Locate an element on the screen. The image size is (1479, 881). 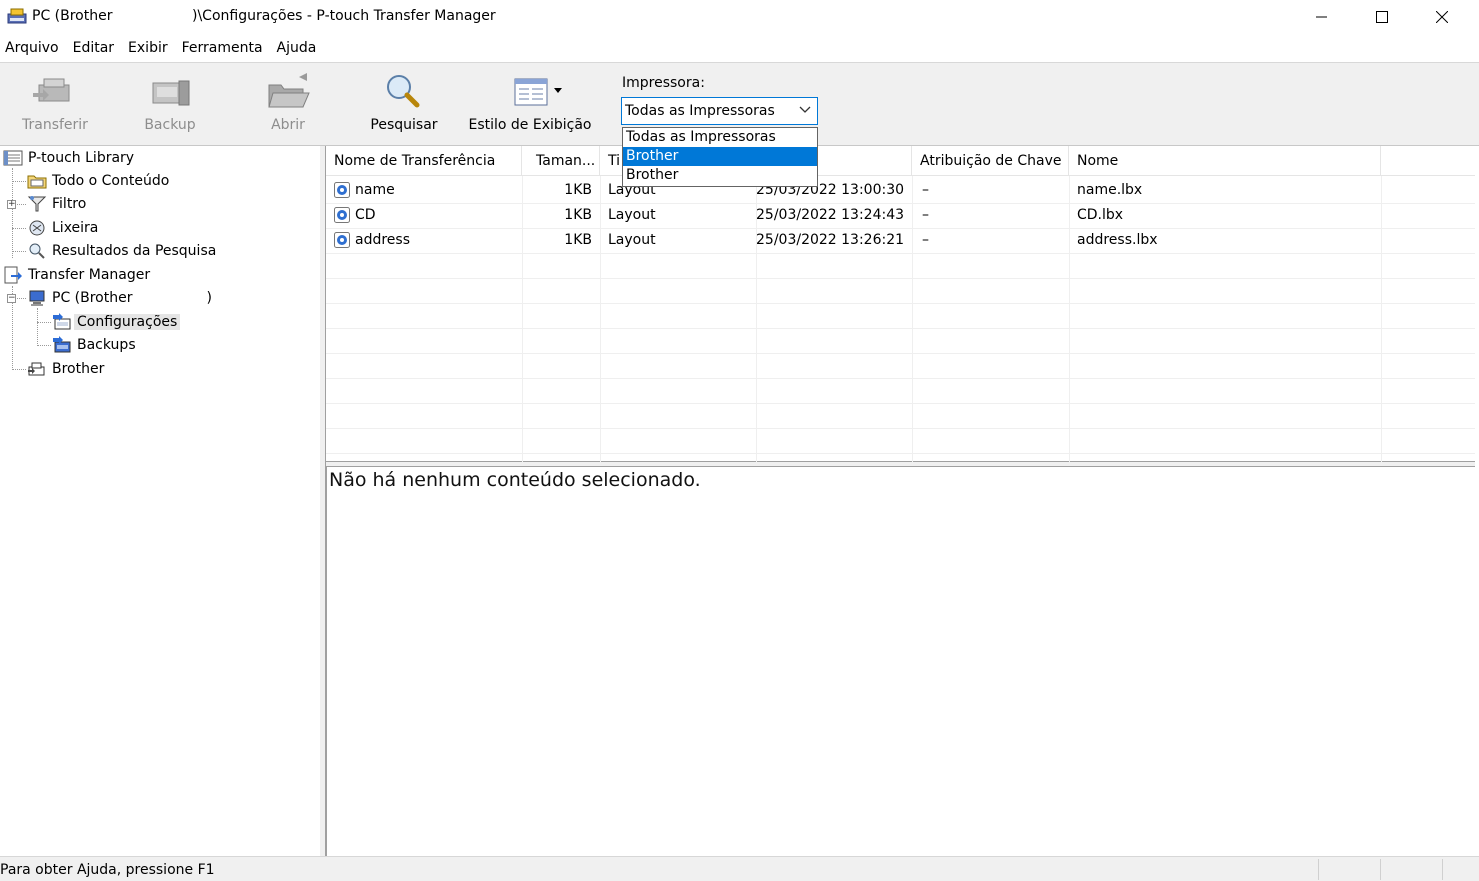
minimize-button is located at coordinates (1322, 17).